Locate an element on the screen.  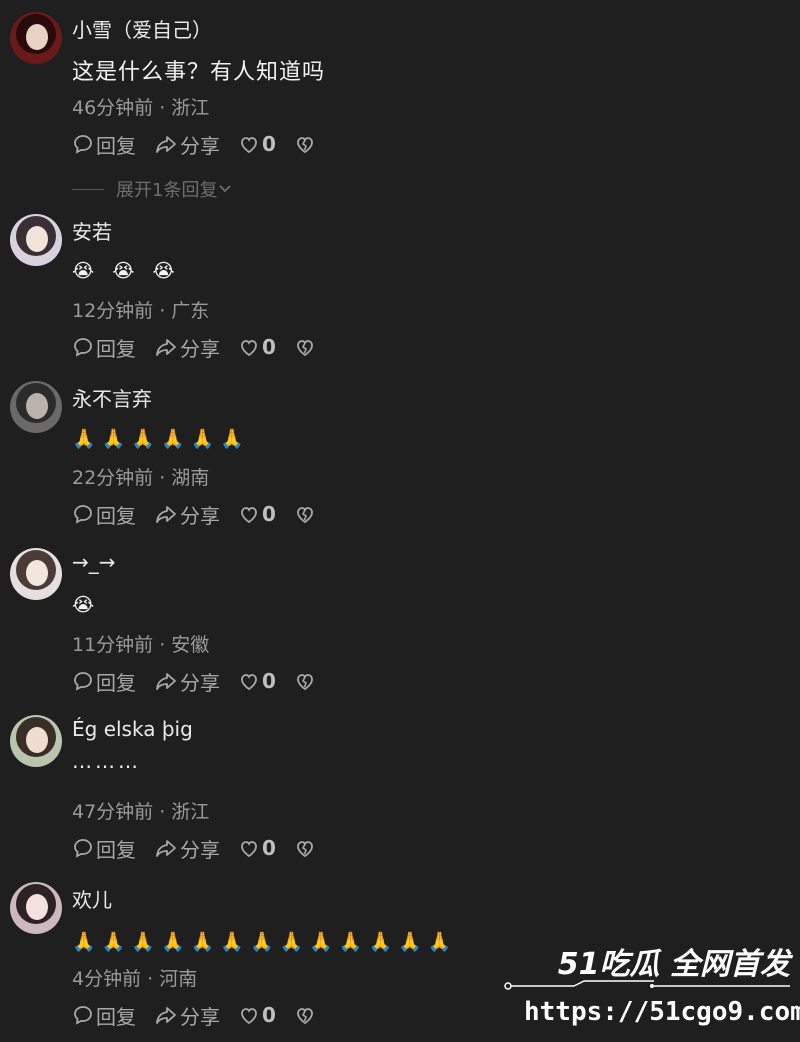
divider is located at coordinates (88, 189).